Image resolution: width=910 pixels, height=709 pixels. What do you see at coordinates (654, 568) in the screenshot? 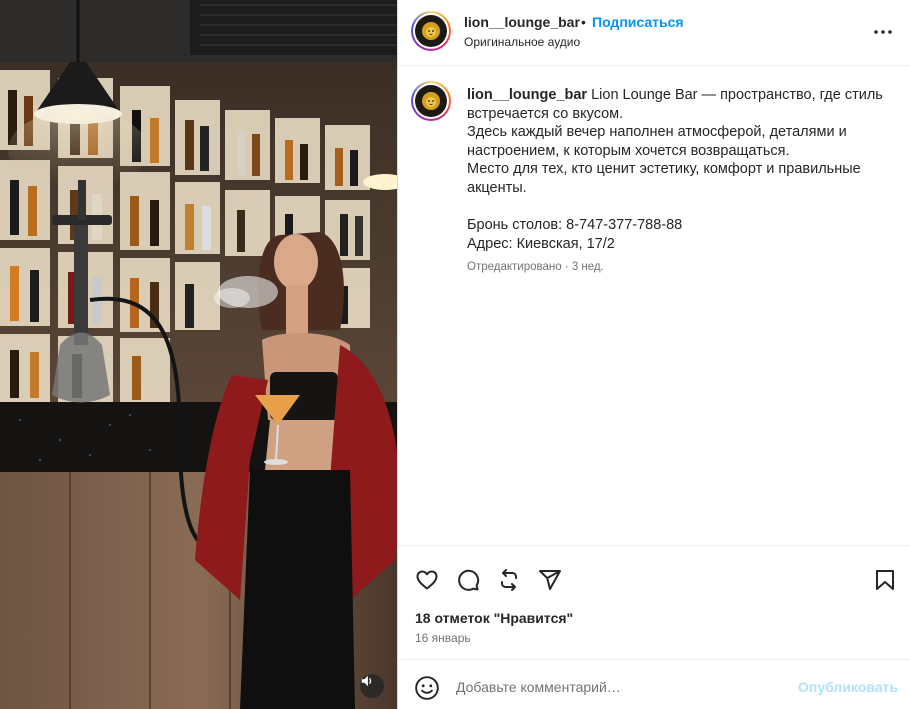
I see `post-actions` at bounding box center [654, 568].